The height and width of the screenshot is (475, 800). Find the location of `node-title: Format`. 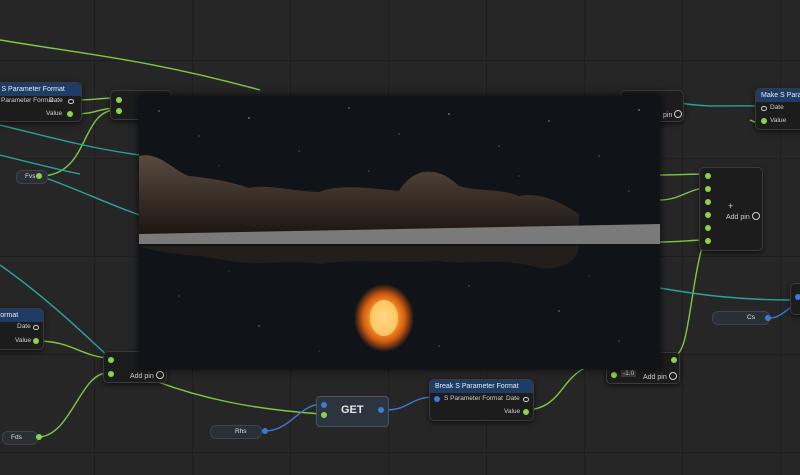

node-title: Format is located at coordinates (21, 315).